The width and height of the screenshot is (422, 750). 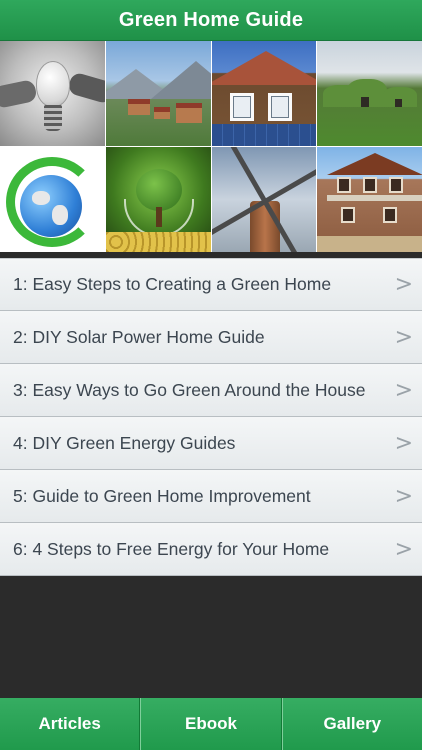 What do you see at coordinates (52, 93) in the screenshot?
I see `tile-light-bulb` at bounding box center [52, 93].